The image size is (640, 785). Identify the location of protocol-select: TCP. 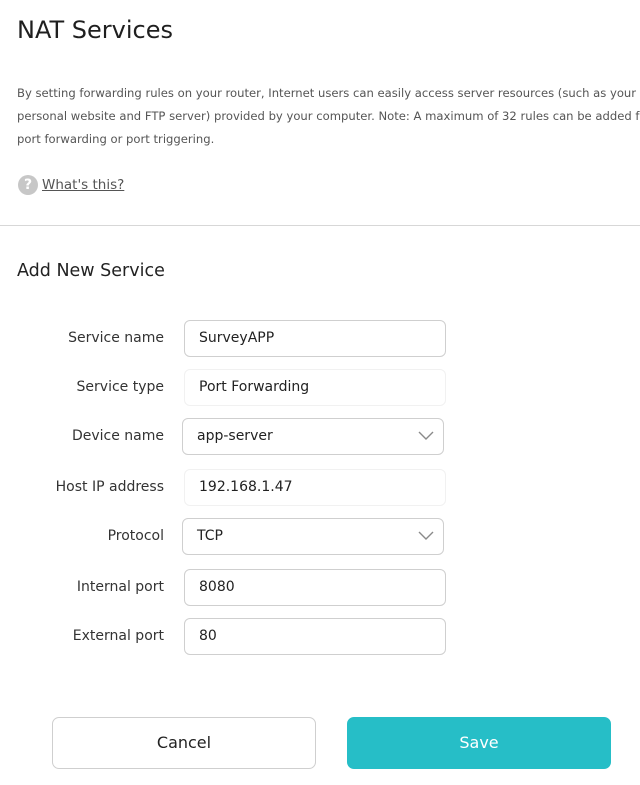
(313, 536).